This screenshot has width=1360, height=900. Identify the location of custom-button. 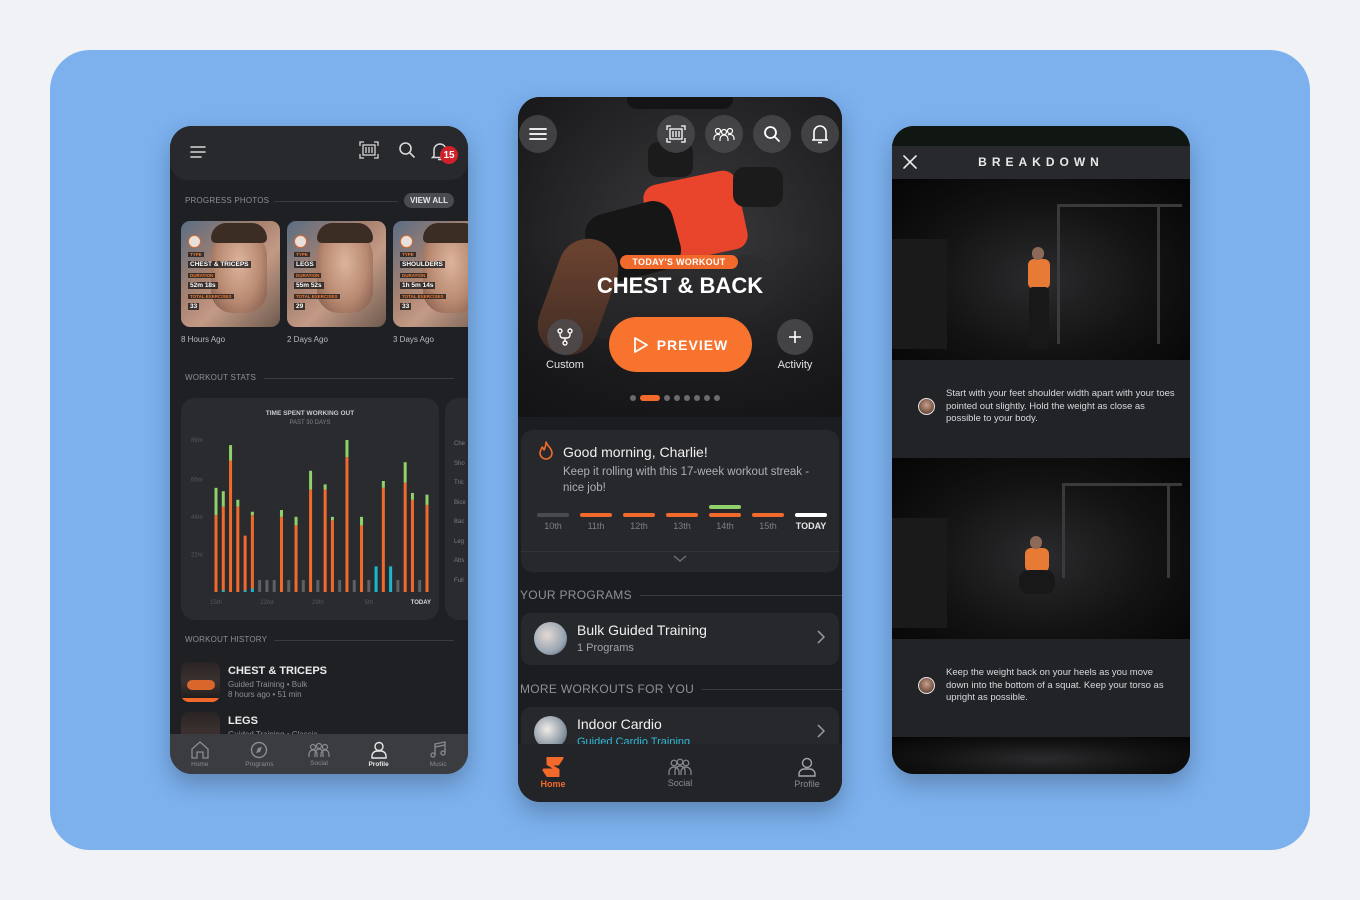
(565, 337).